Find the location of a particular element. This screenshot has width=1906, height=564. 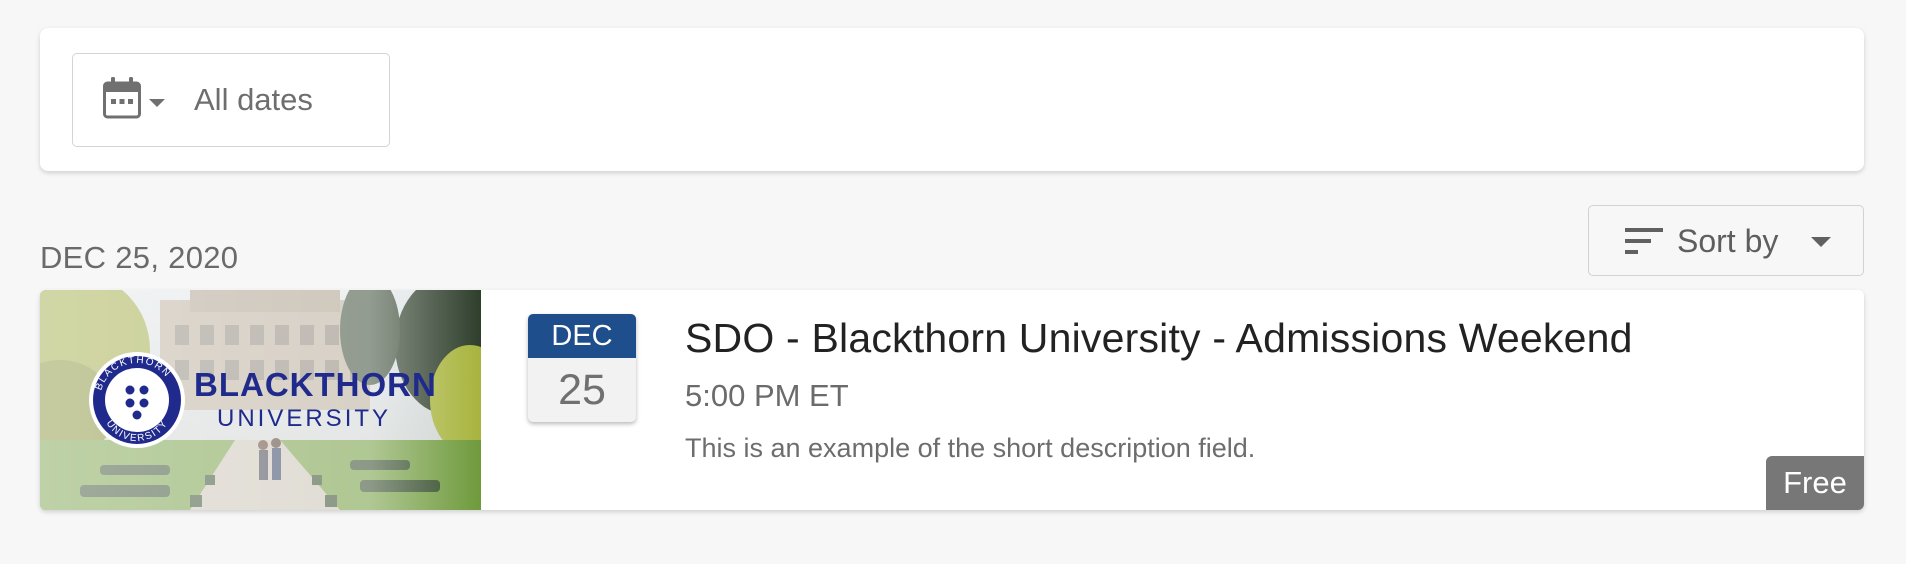

date-filter-dropdown: All dates is located at coordinates (231, 100).